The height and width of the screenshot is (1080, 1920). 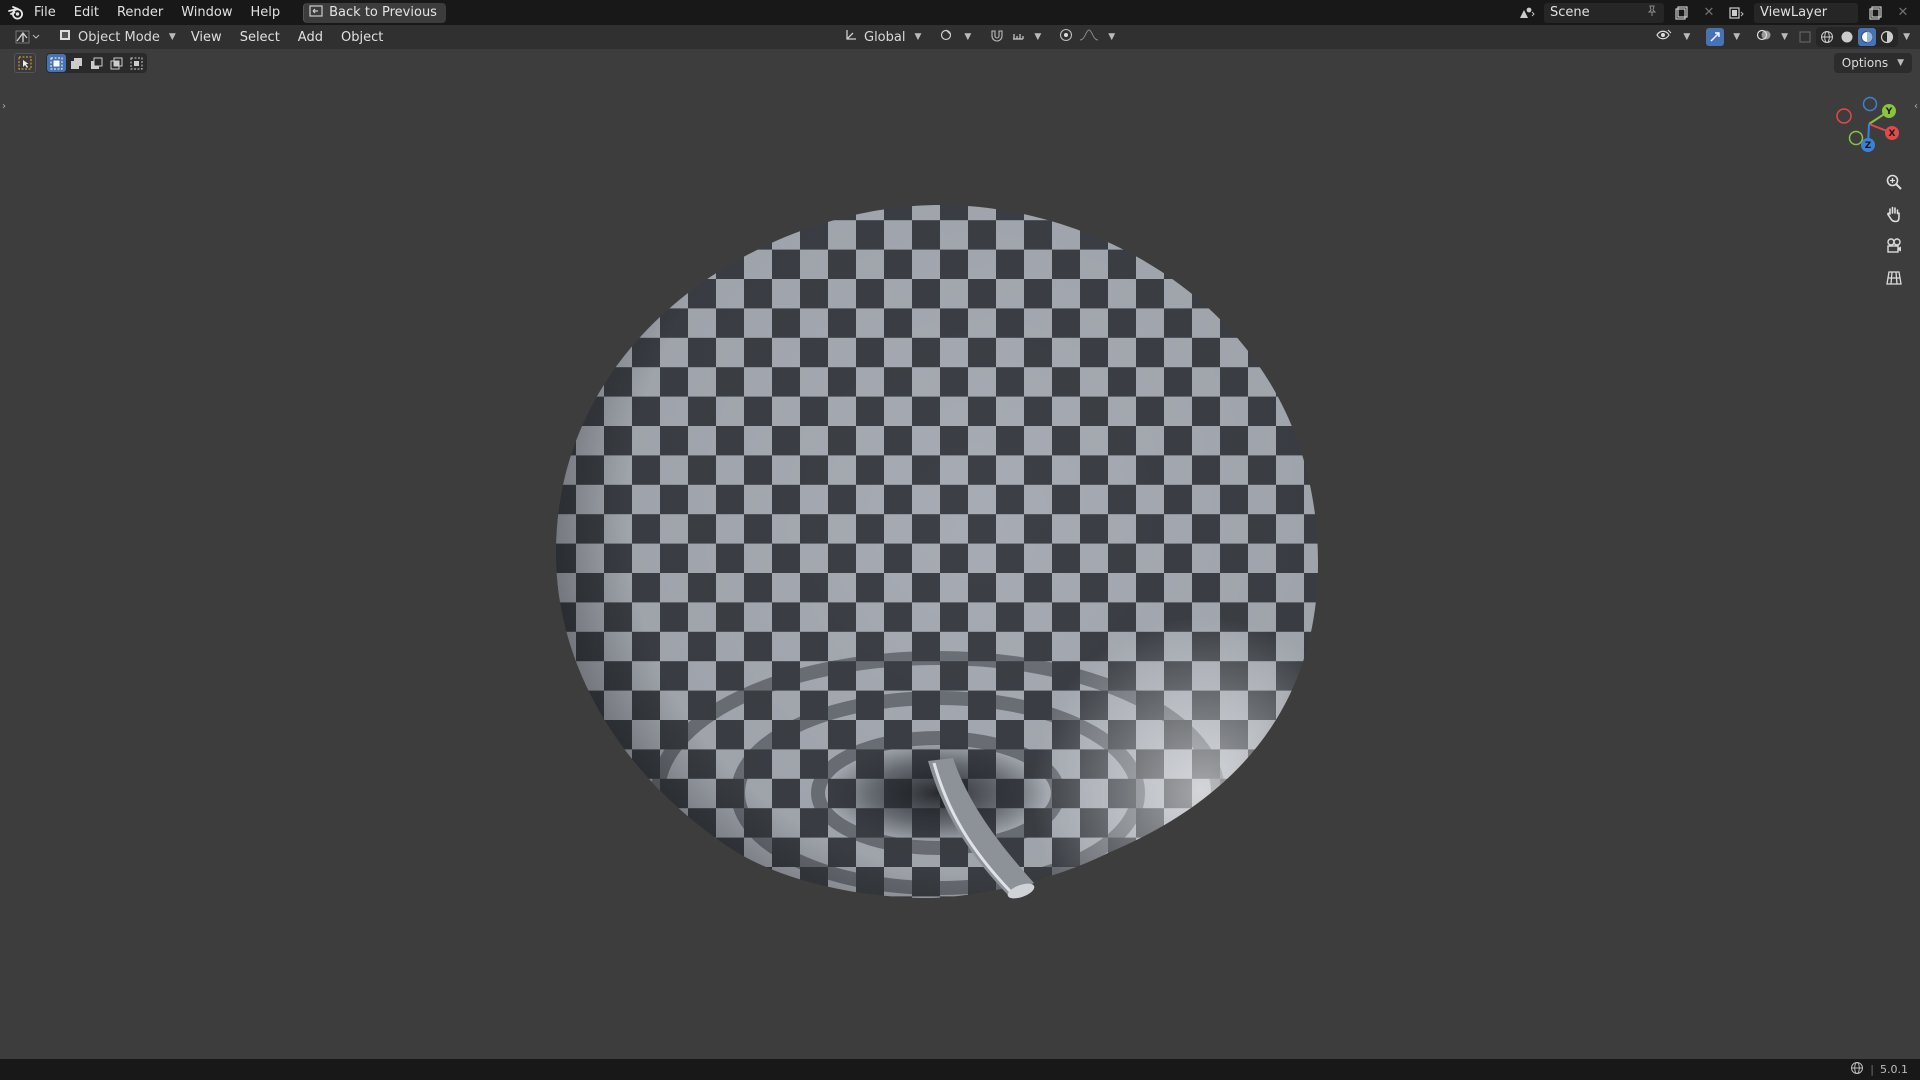 I want to click on gizmo-neg-y-icon, so click(x=1856, y=138).